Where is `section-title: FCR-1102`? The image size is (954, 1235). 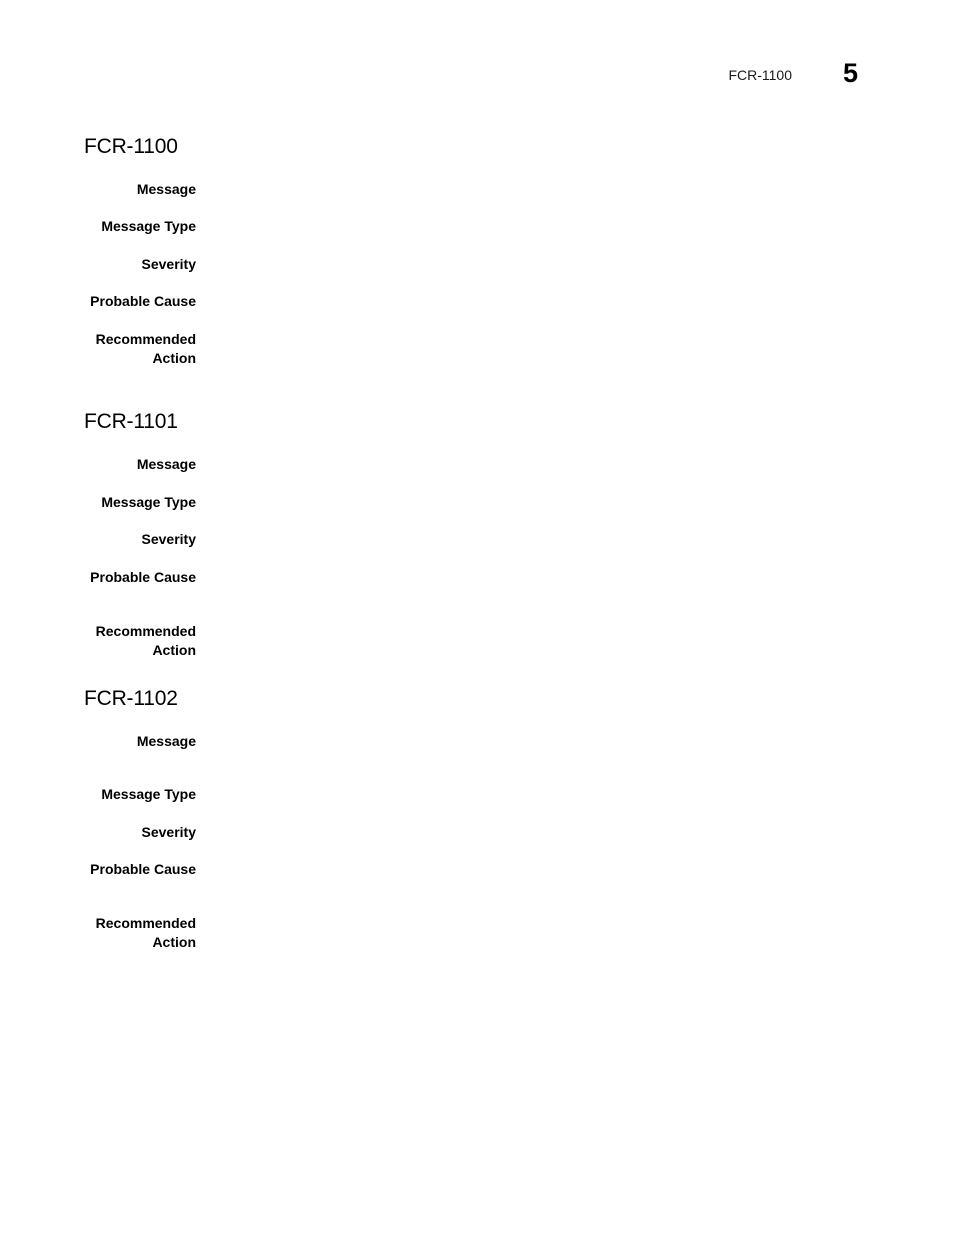 section-title: FCR-1102 is located at coordinates (131, 698).